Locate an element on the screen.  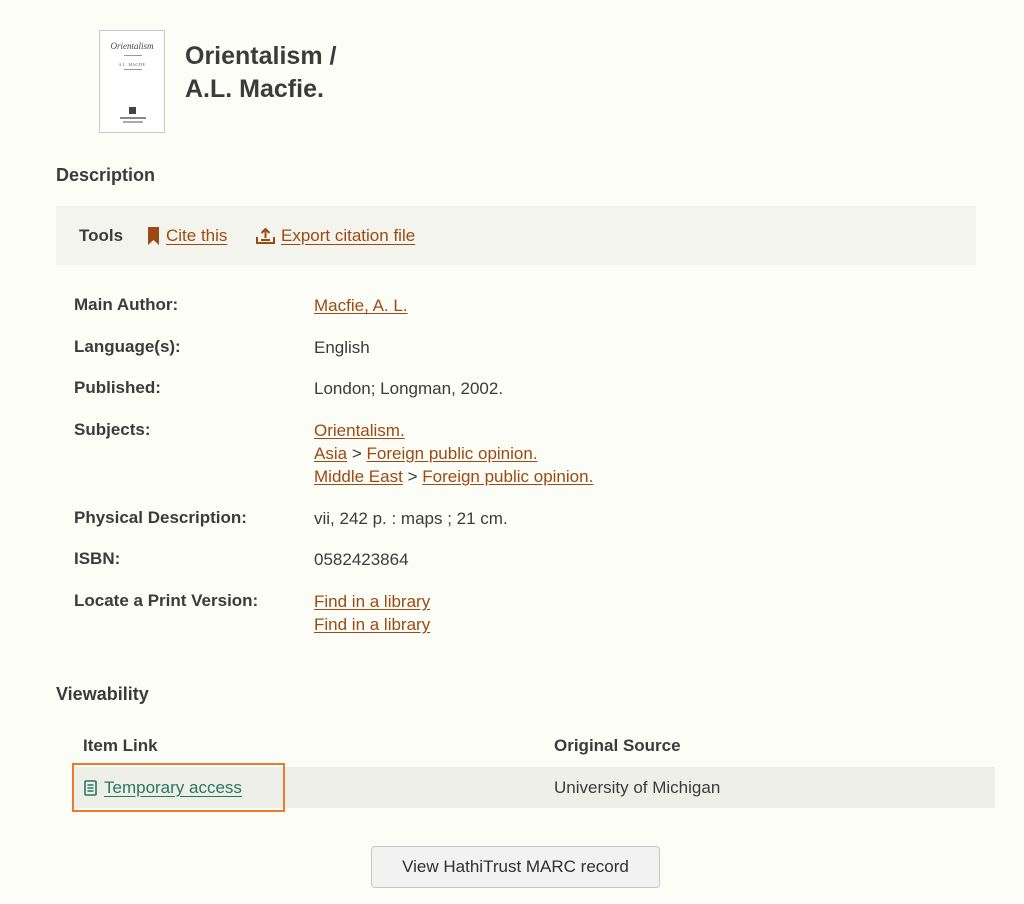
subject-link-middle-east-foreign-opinion: Foreign public opinion. is located at coordinates (507, 476).